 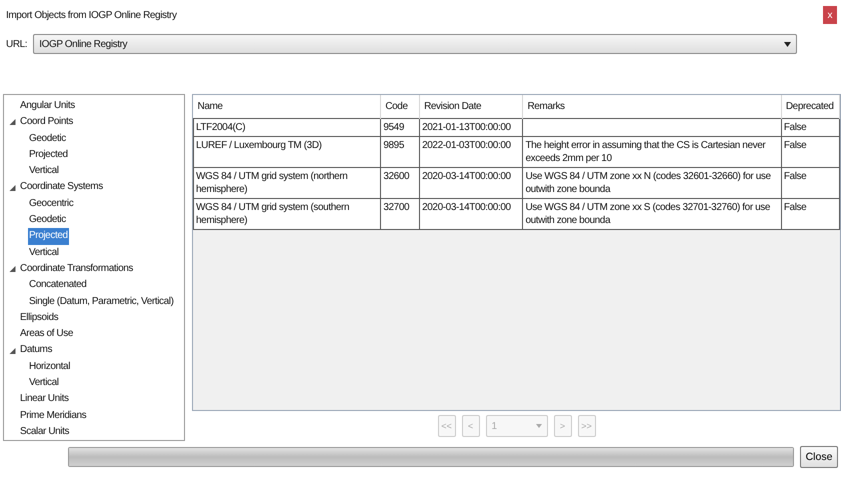 What do you see at coordinates (58, 285) in the screenshot?
I see `tree-item: Concatenated` at bounding box center [58, 285].